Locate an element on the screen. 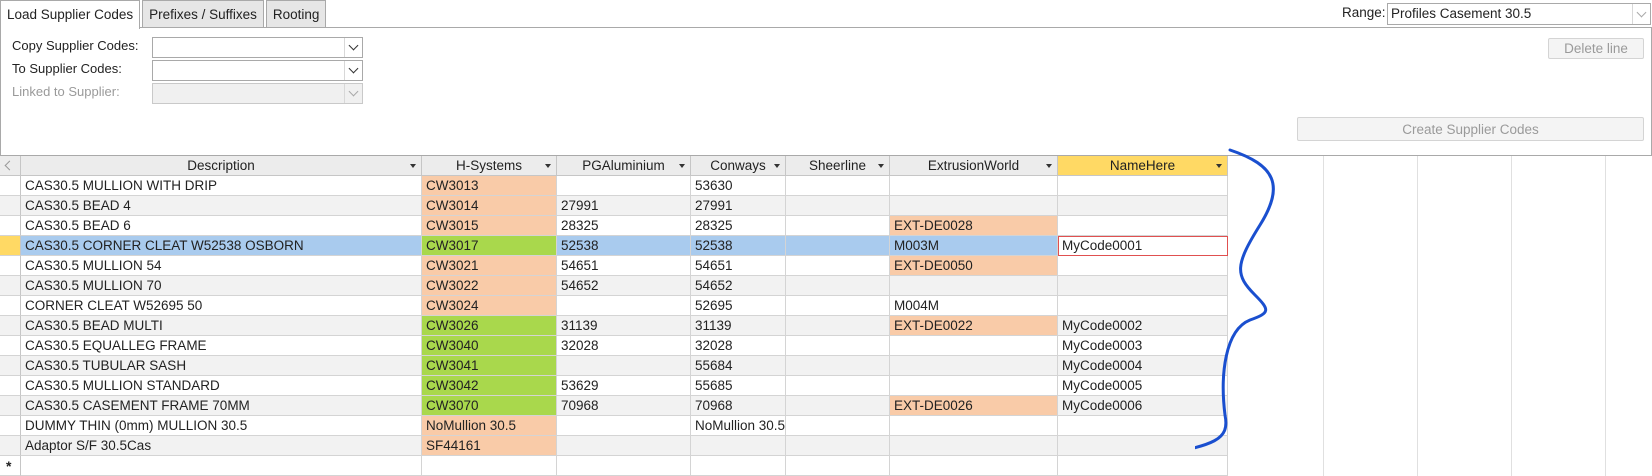 The image size is (1652, 476). column-header-sheerline: Sheerline is located at coordinates (838, 166).